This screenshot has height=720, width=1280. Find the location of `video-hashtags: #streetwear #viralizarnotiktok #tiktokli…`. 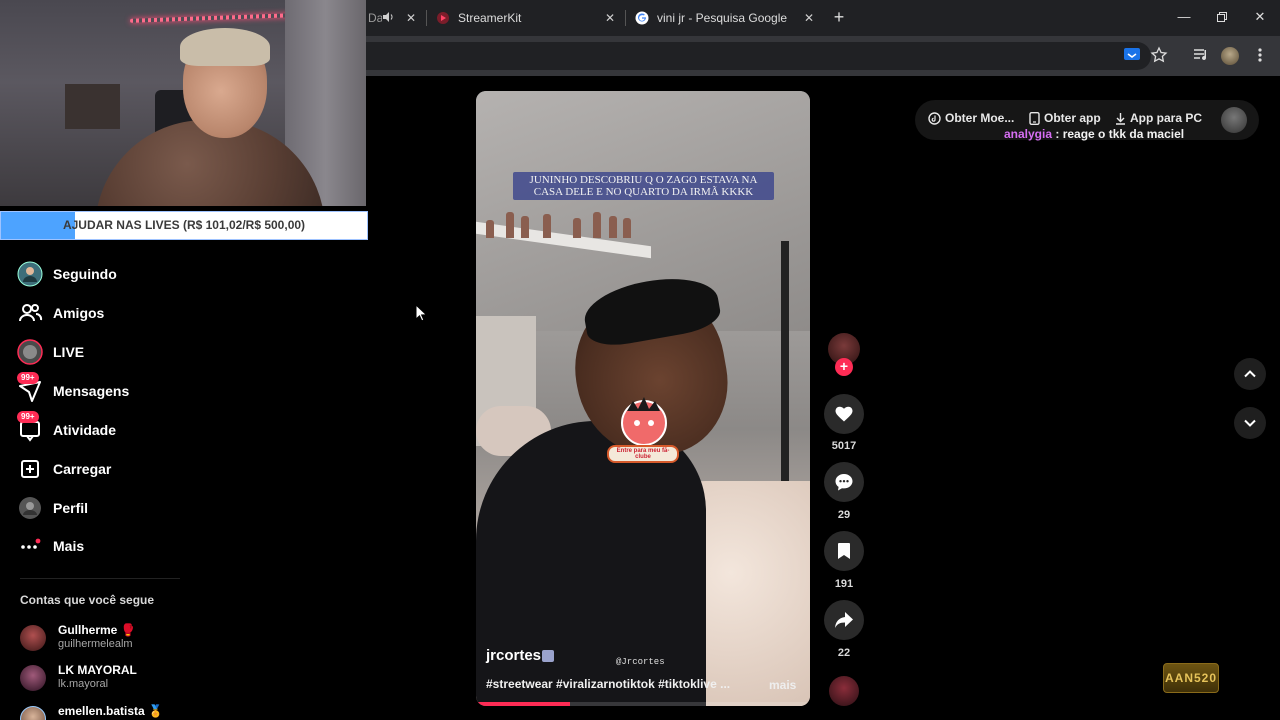

video-hashtags: #streetwear #viralizarnotiktok #tiktokli… is located at coordinates (608, 684).